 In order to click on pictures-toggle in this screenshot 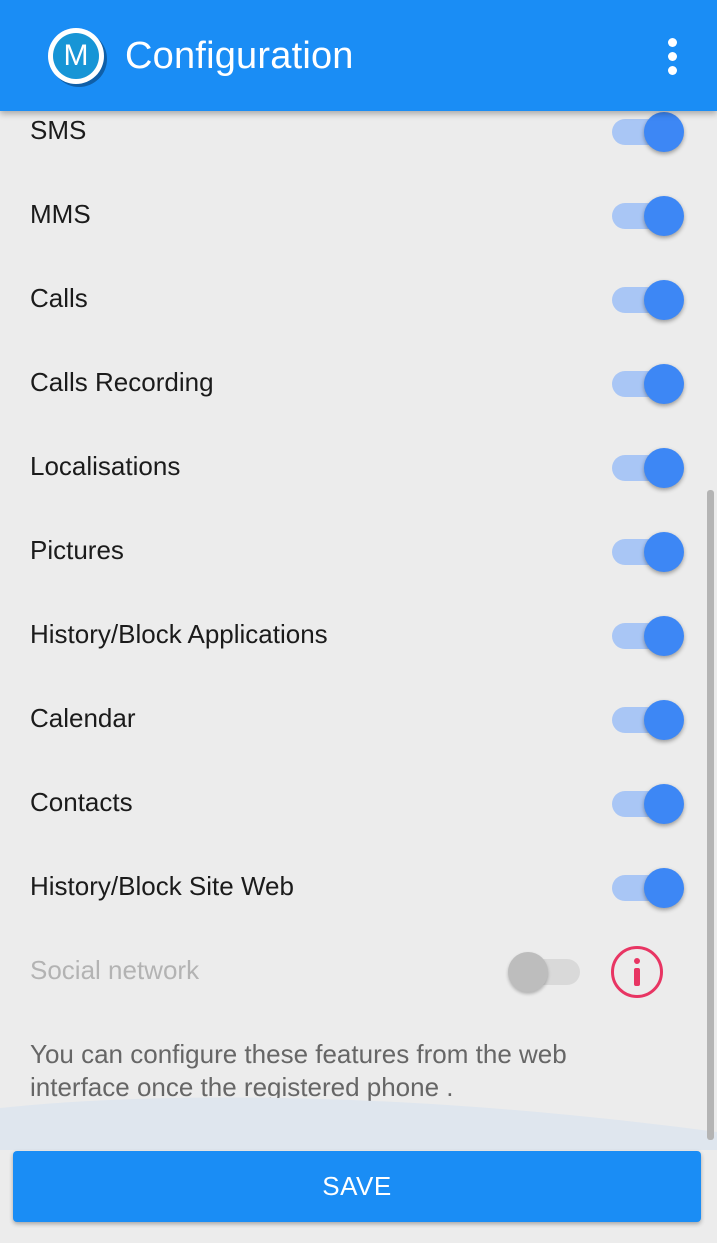, I will do `click(649, 552)`.